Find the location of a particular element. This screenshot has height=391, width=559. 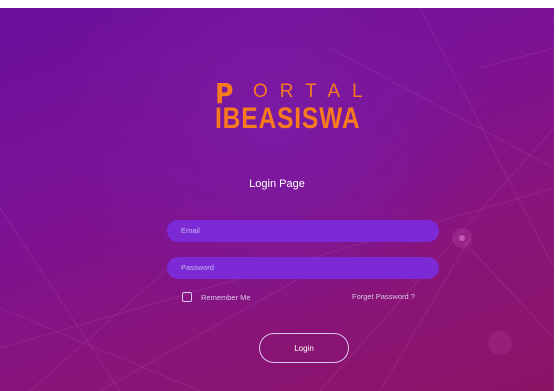

remember-me-option: Remember Me is located at coordinates (216, 297).